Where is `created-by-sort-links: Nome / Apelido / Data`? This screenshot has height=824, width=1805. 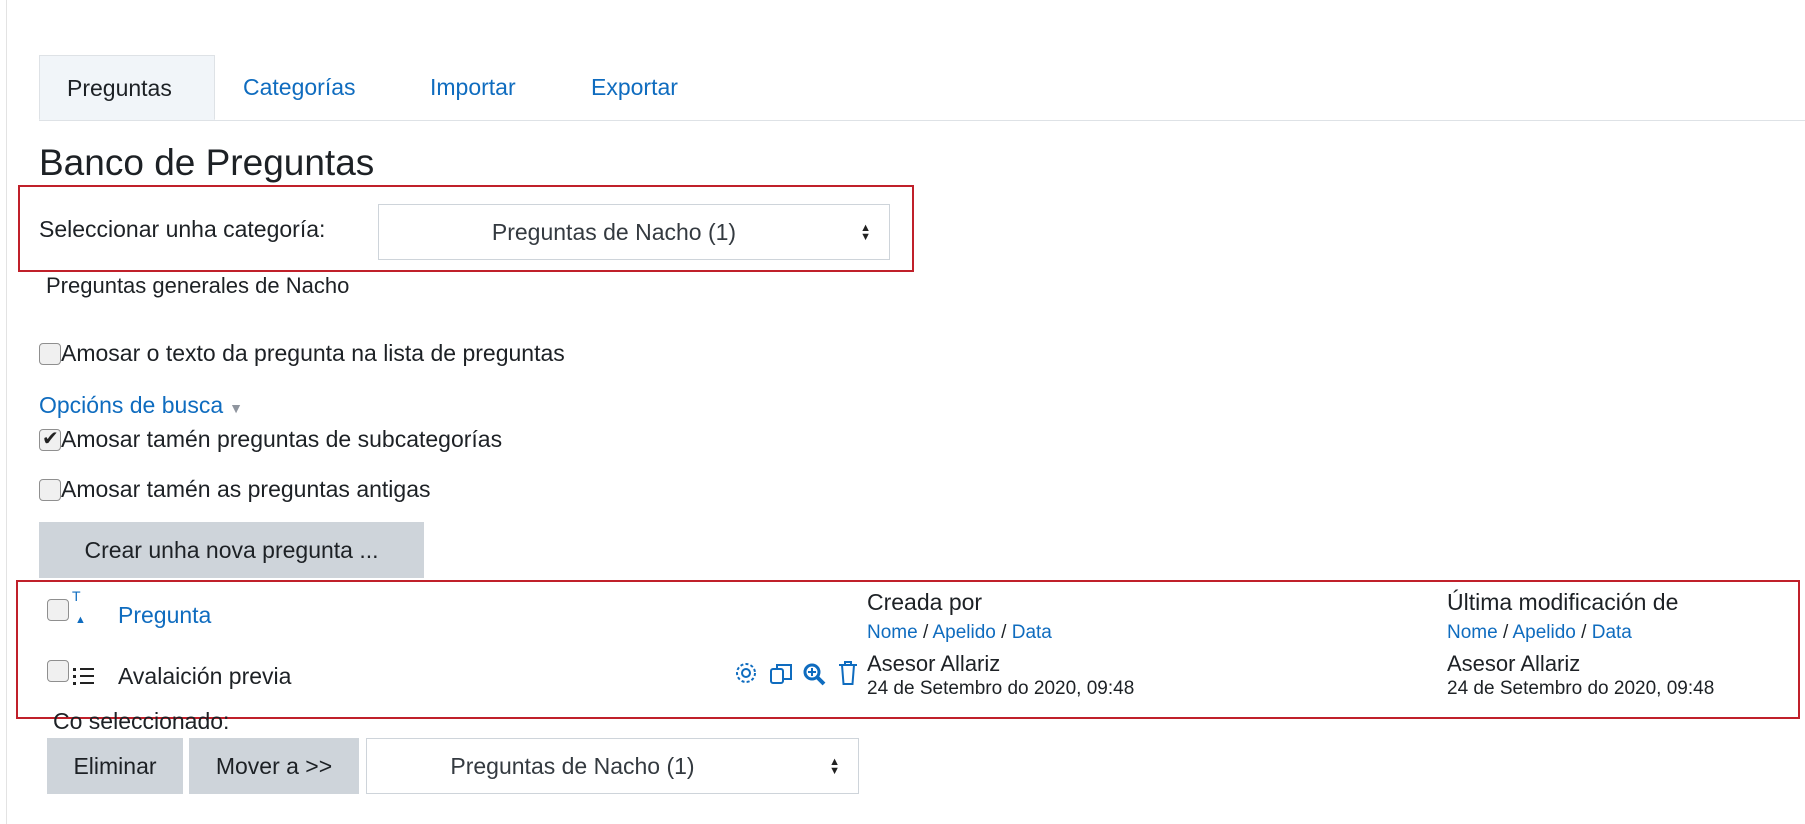 created-by-sort-links: Nome / Apelido / Data is located at coordinates (959, 633).